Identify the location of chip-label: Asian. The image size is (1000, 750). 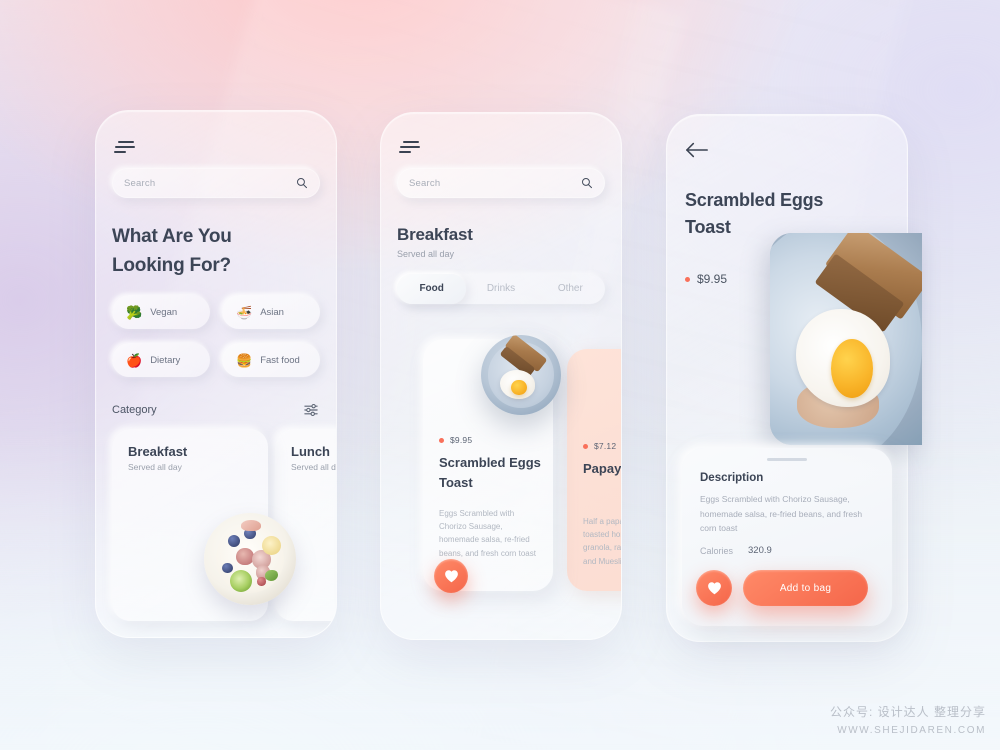
(272, 312).